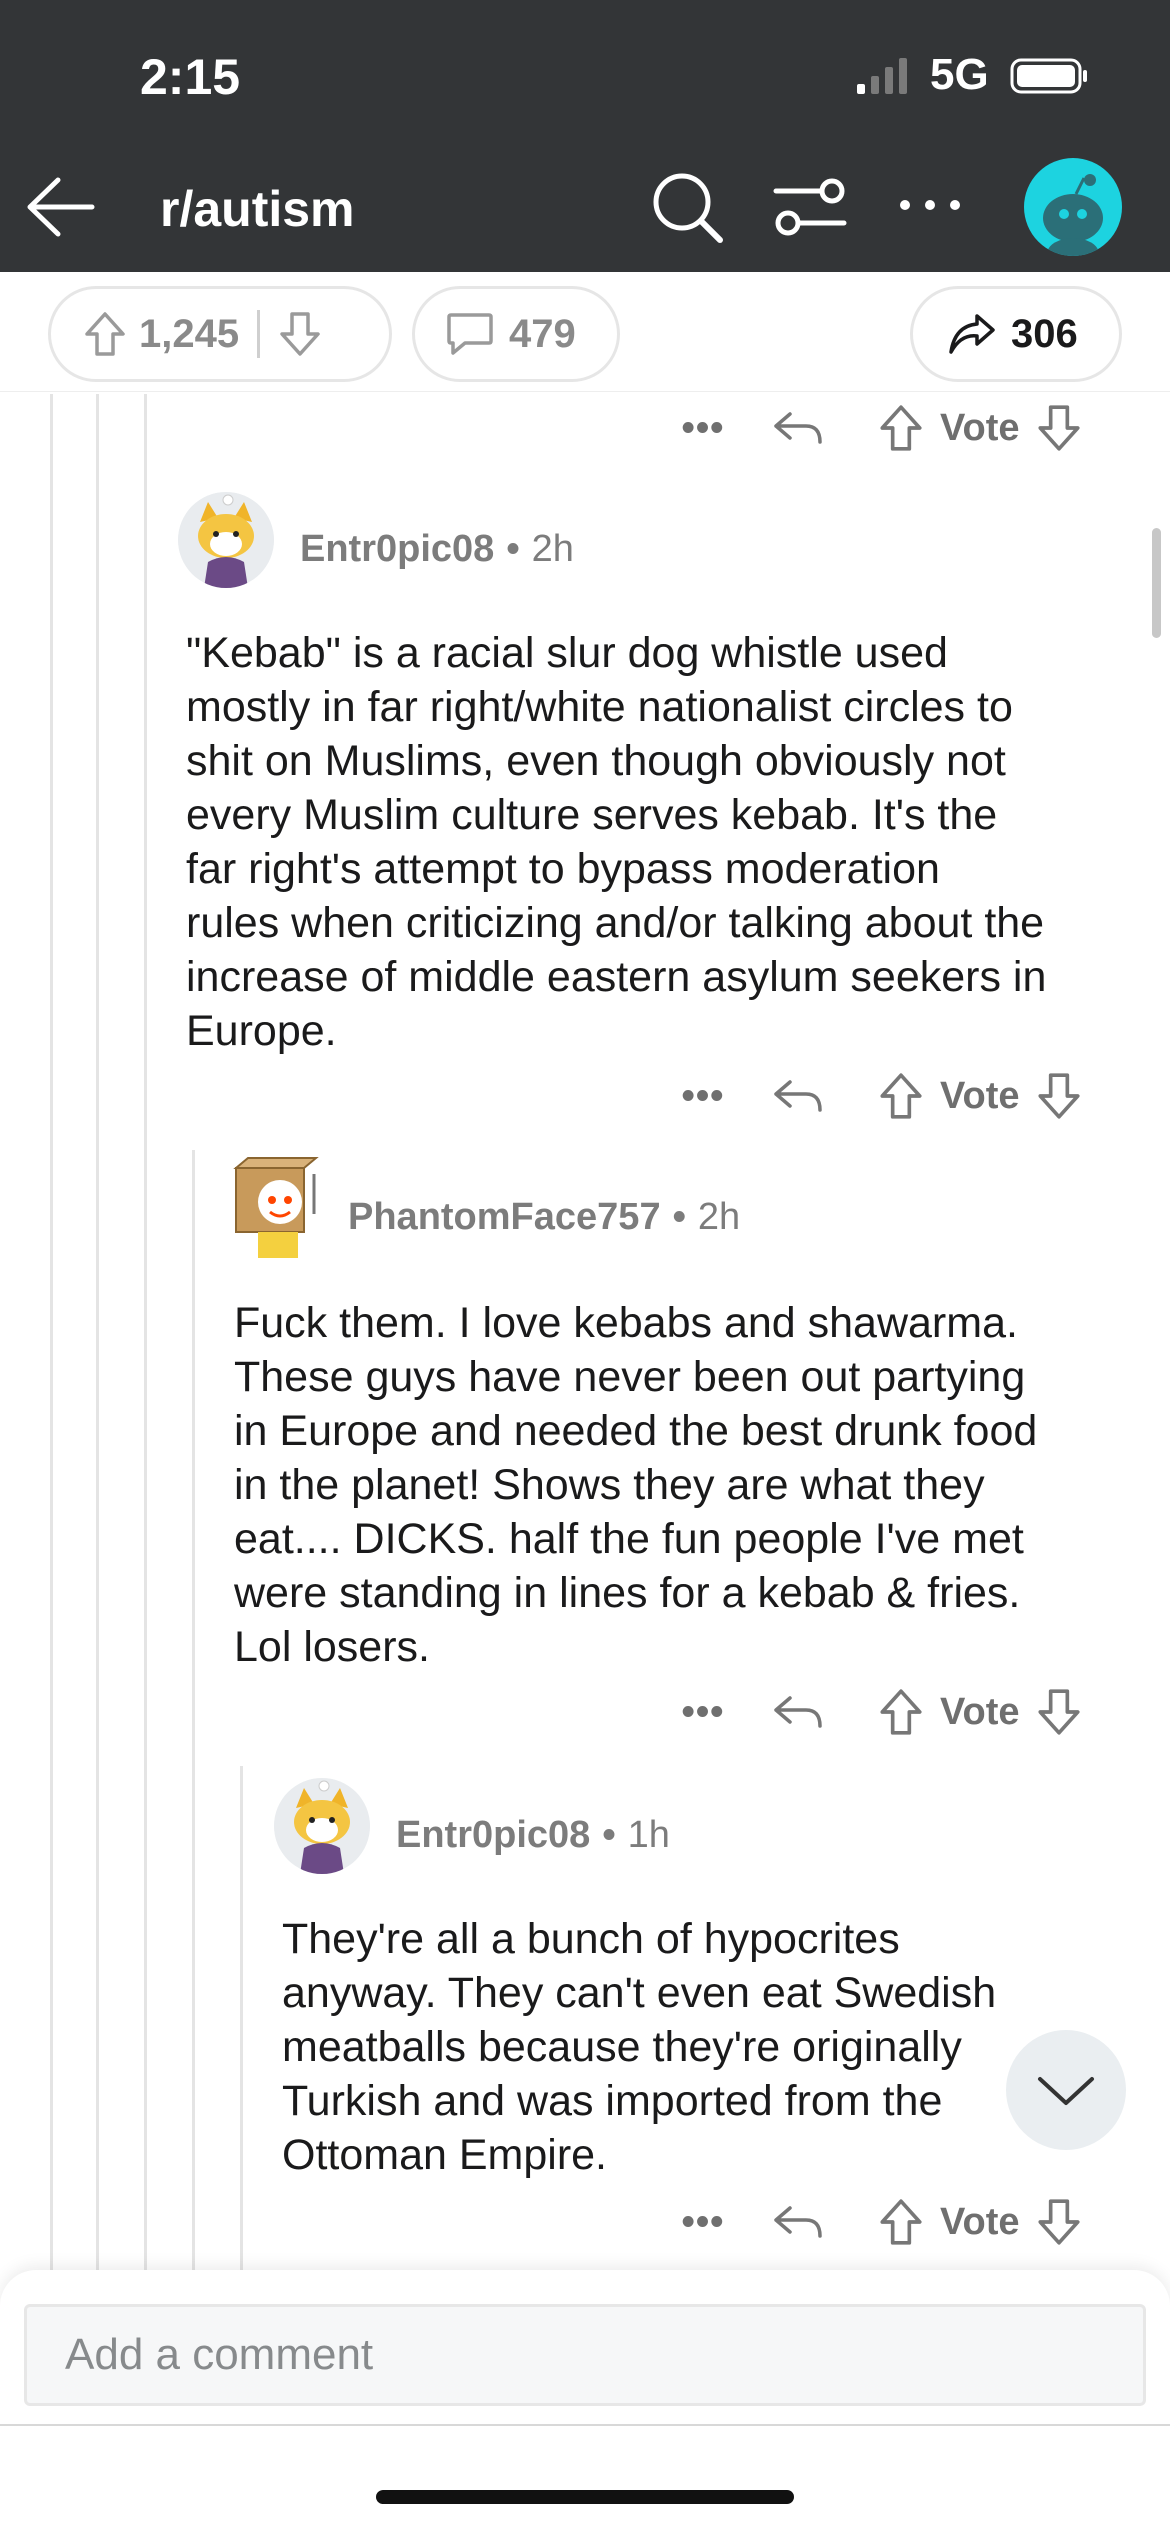  I want to click on comment-line: anyway. They can't even eat Swedish, so click(639, 1993).